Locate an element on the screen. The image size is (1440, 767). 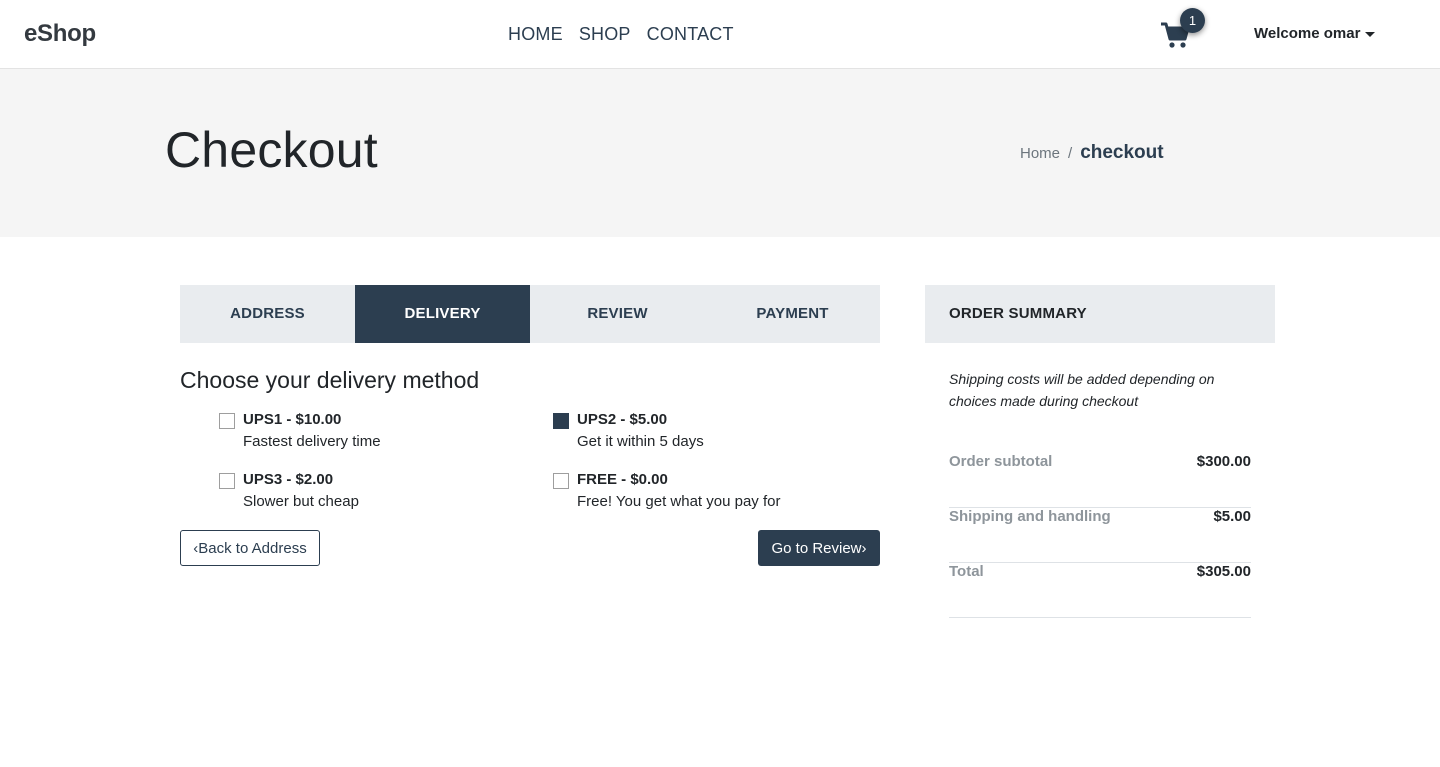
summary-row-label: Total is located at coordinates (966, 571).